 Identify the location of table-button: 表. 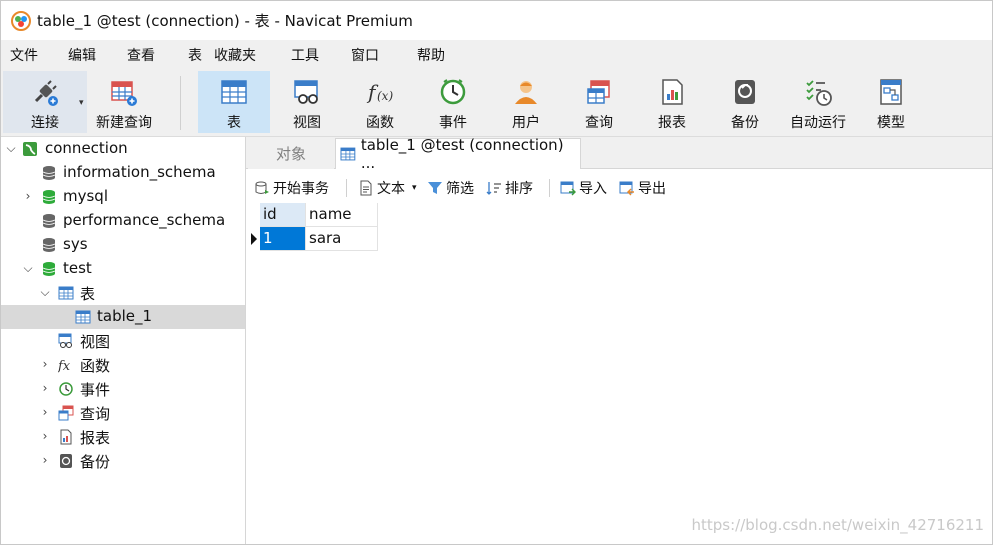
(234, 102).